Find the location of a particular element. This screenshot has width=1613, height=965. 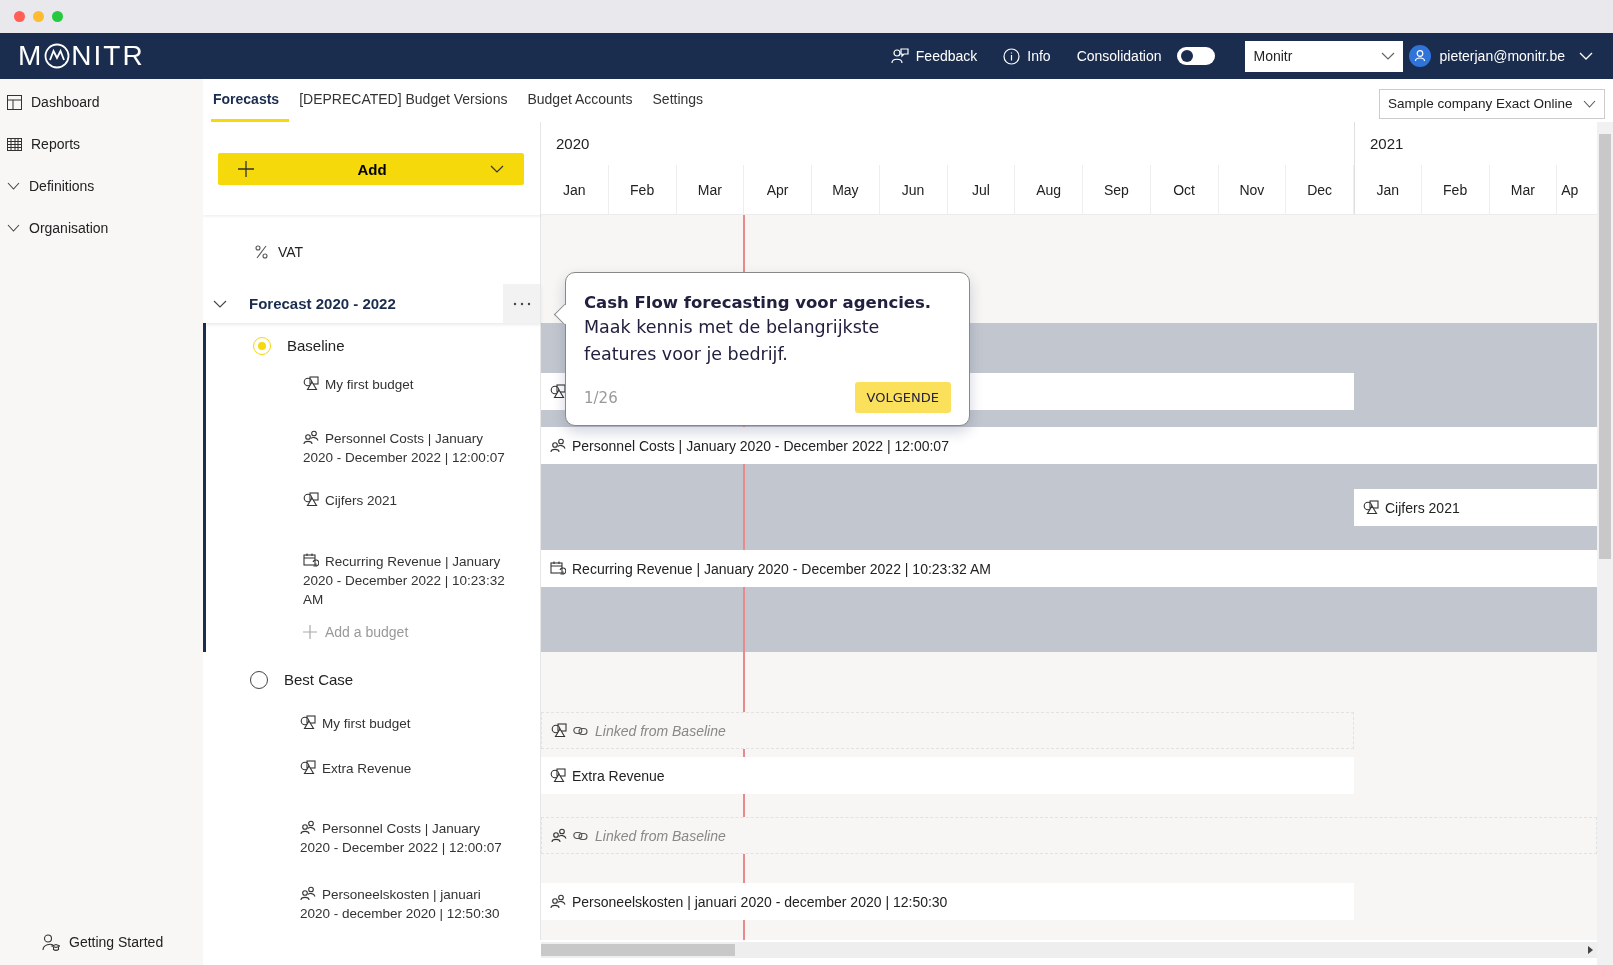

tour-text: Maak kennis met de belangrijkste features voor je bedrijf. is located at coordinates (732, 341).